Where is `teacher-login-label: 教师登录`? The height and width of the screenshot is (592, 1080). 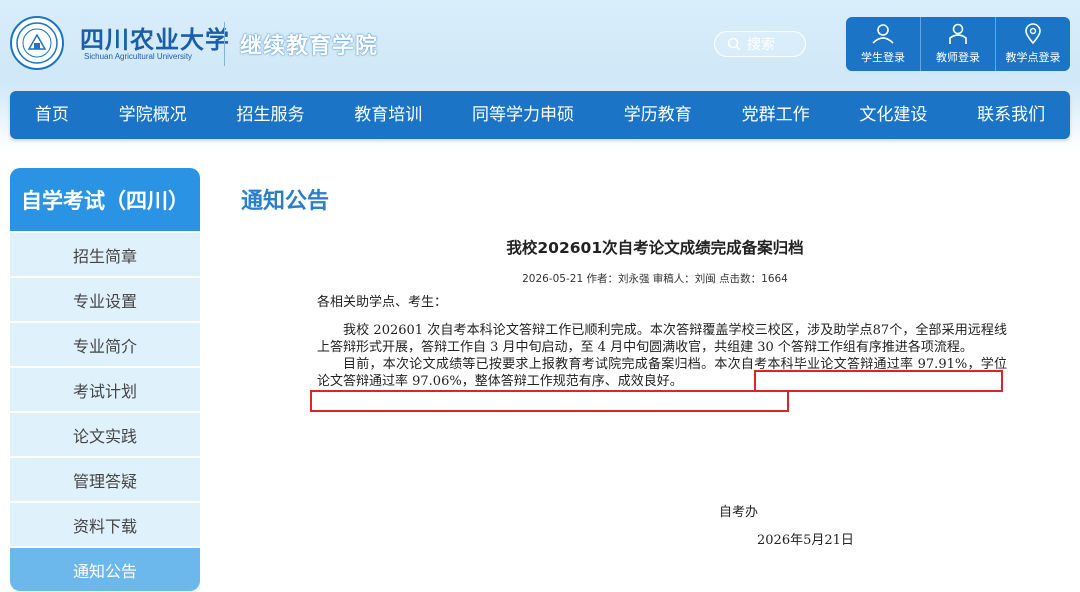 teacher-login-label: 教师登录 is located at coordinates (958, 57).